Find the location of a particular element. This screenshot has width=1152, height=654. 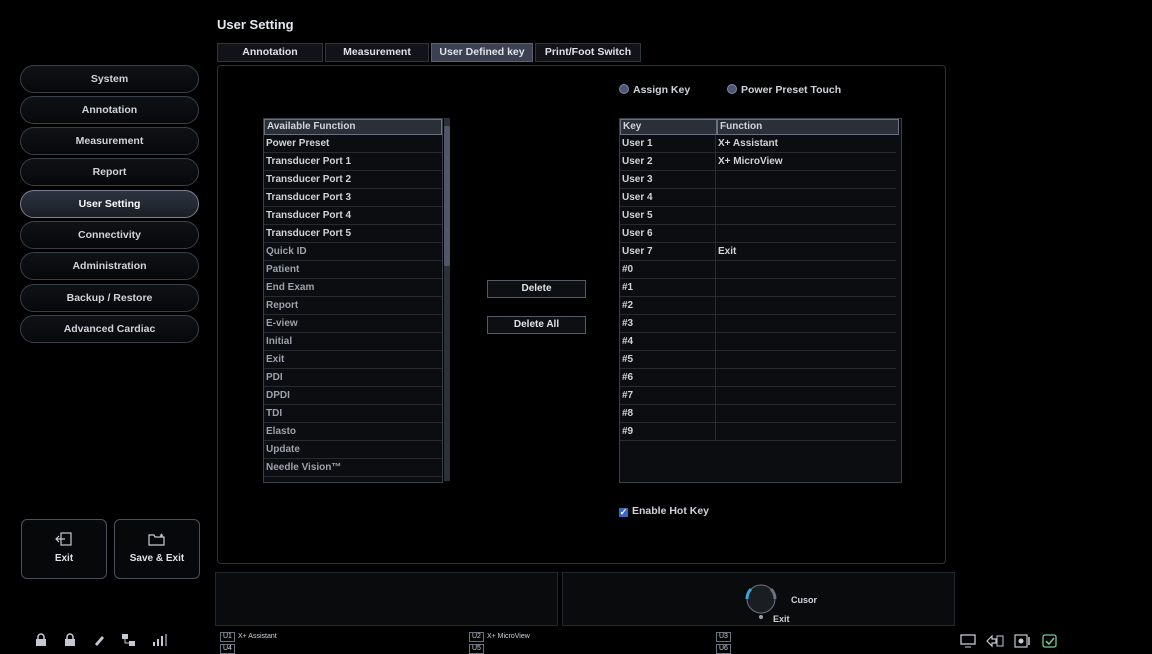

user-key-u4: U4 is located at coordinates (229, 649).